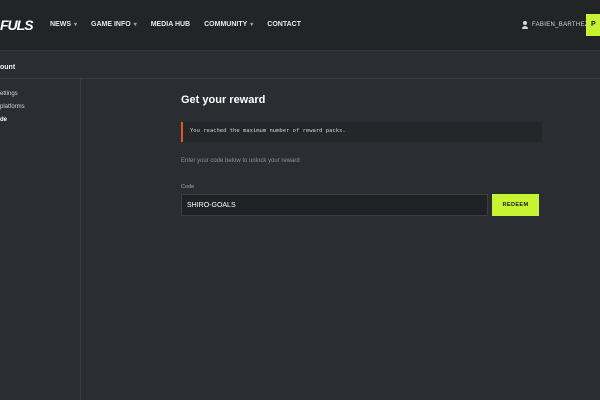  Describe the element at coordinates (515, 205) in the screenshot. I see `redeem-button: REDEEM` at that location.